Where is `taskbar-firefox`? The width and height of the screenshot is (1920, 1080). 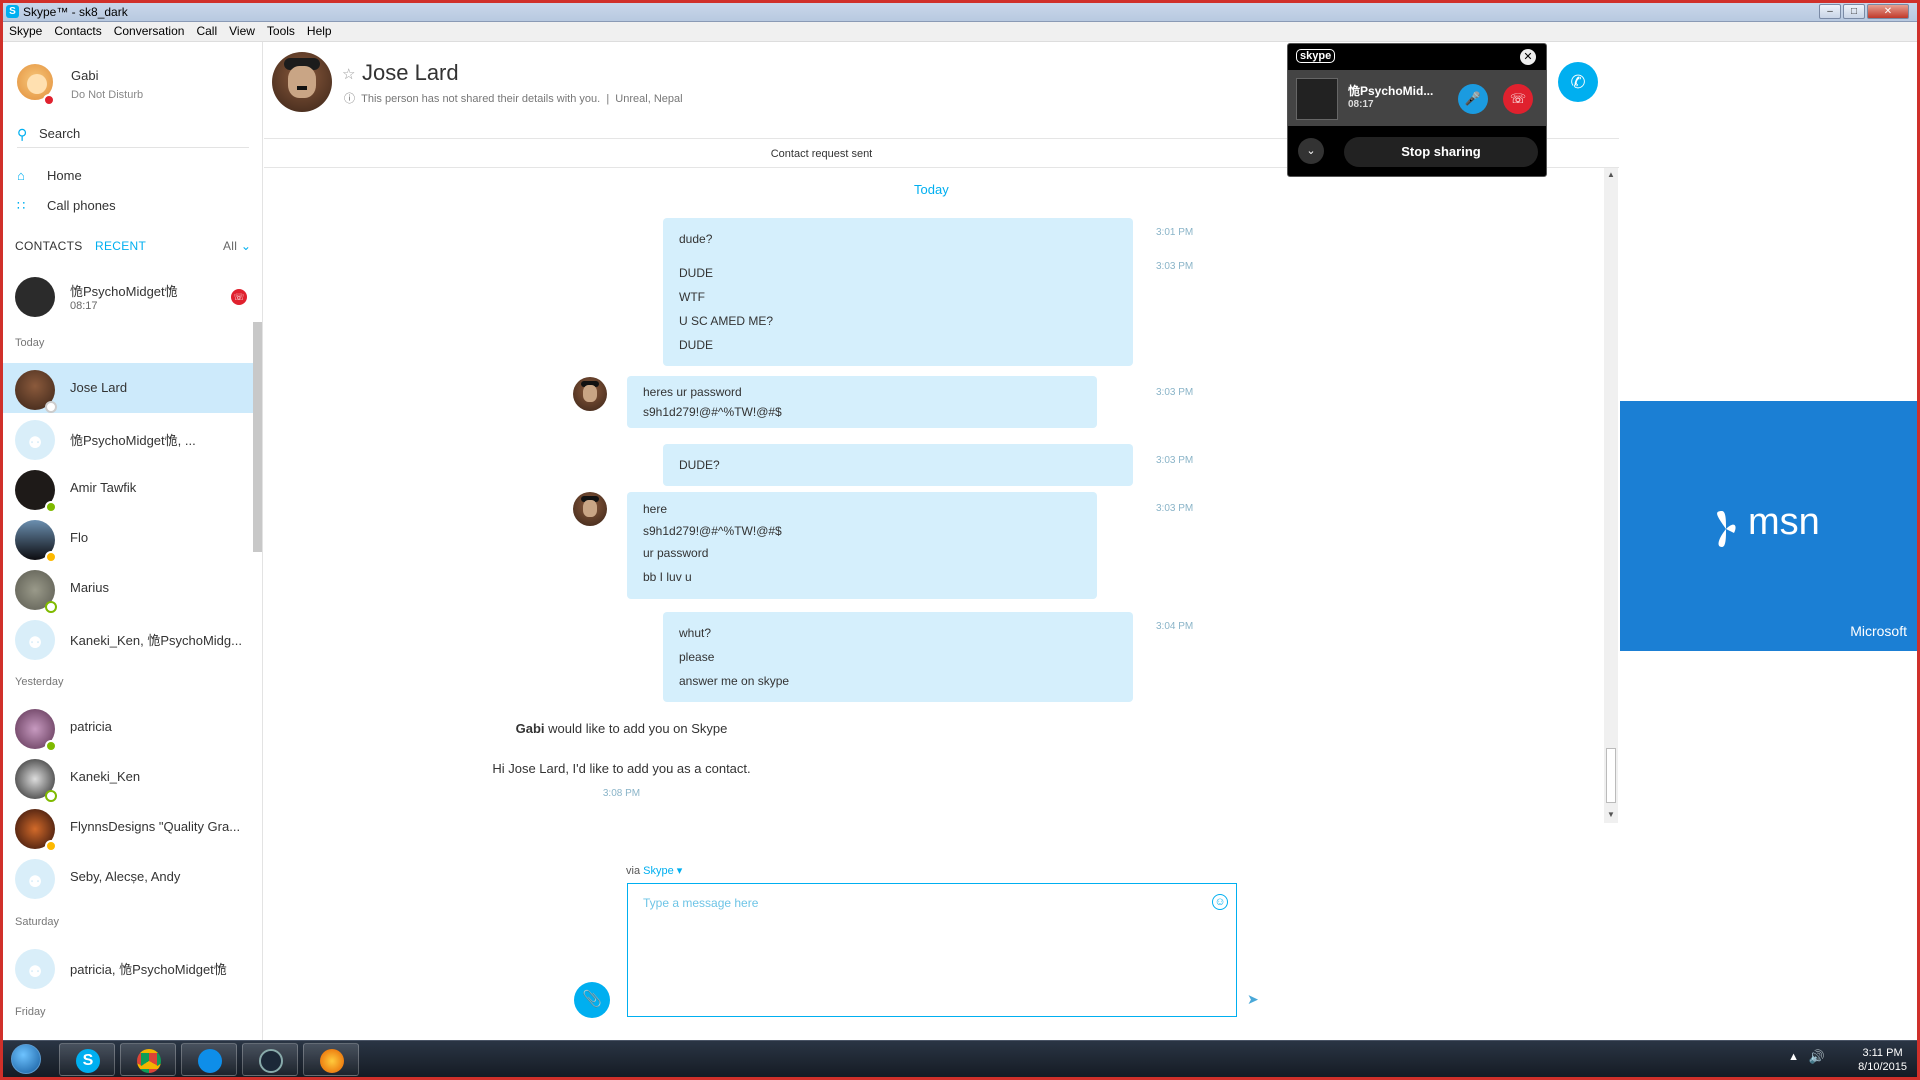
taskbar-firefox is located at coordinates (331, 1059).